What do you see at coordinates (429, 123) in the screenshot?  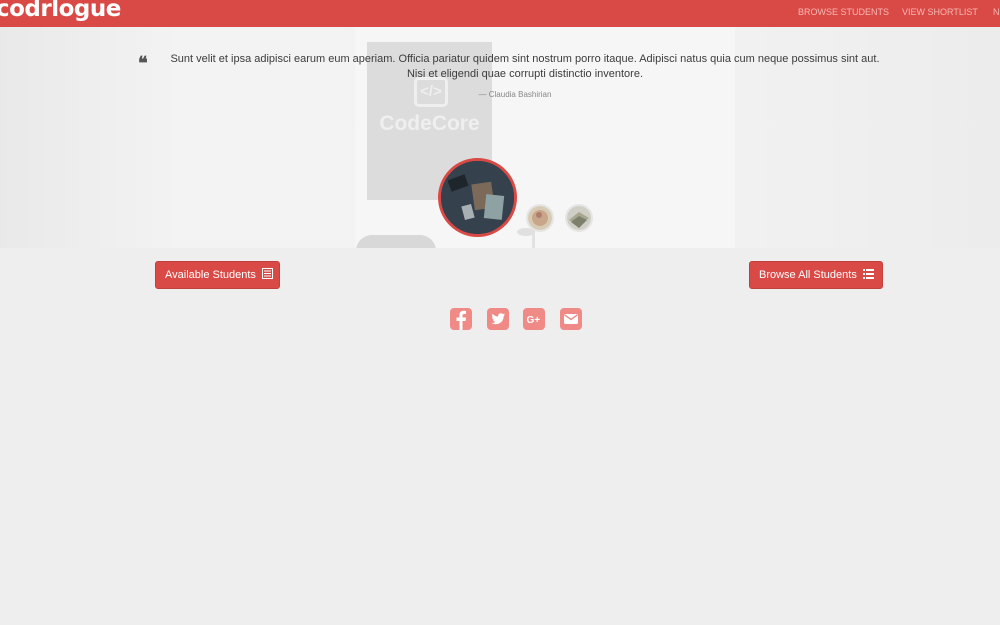 I see `banner-text: CodeCore` at bounding box center [429, 123].